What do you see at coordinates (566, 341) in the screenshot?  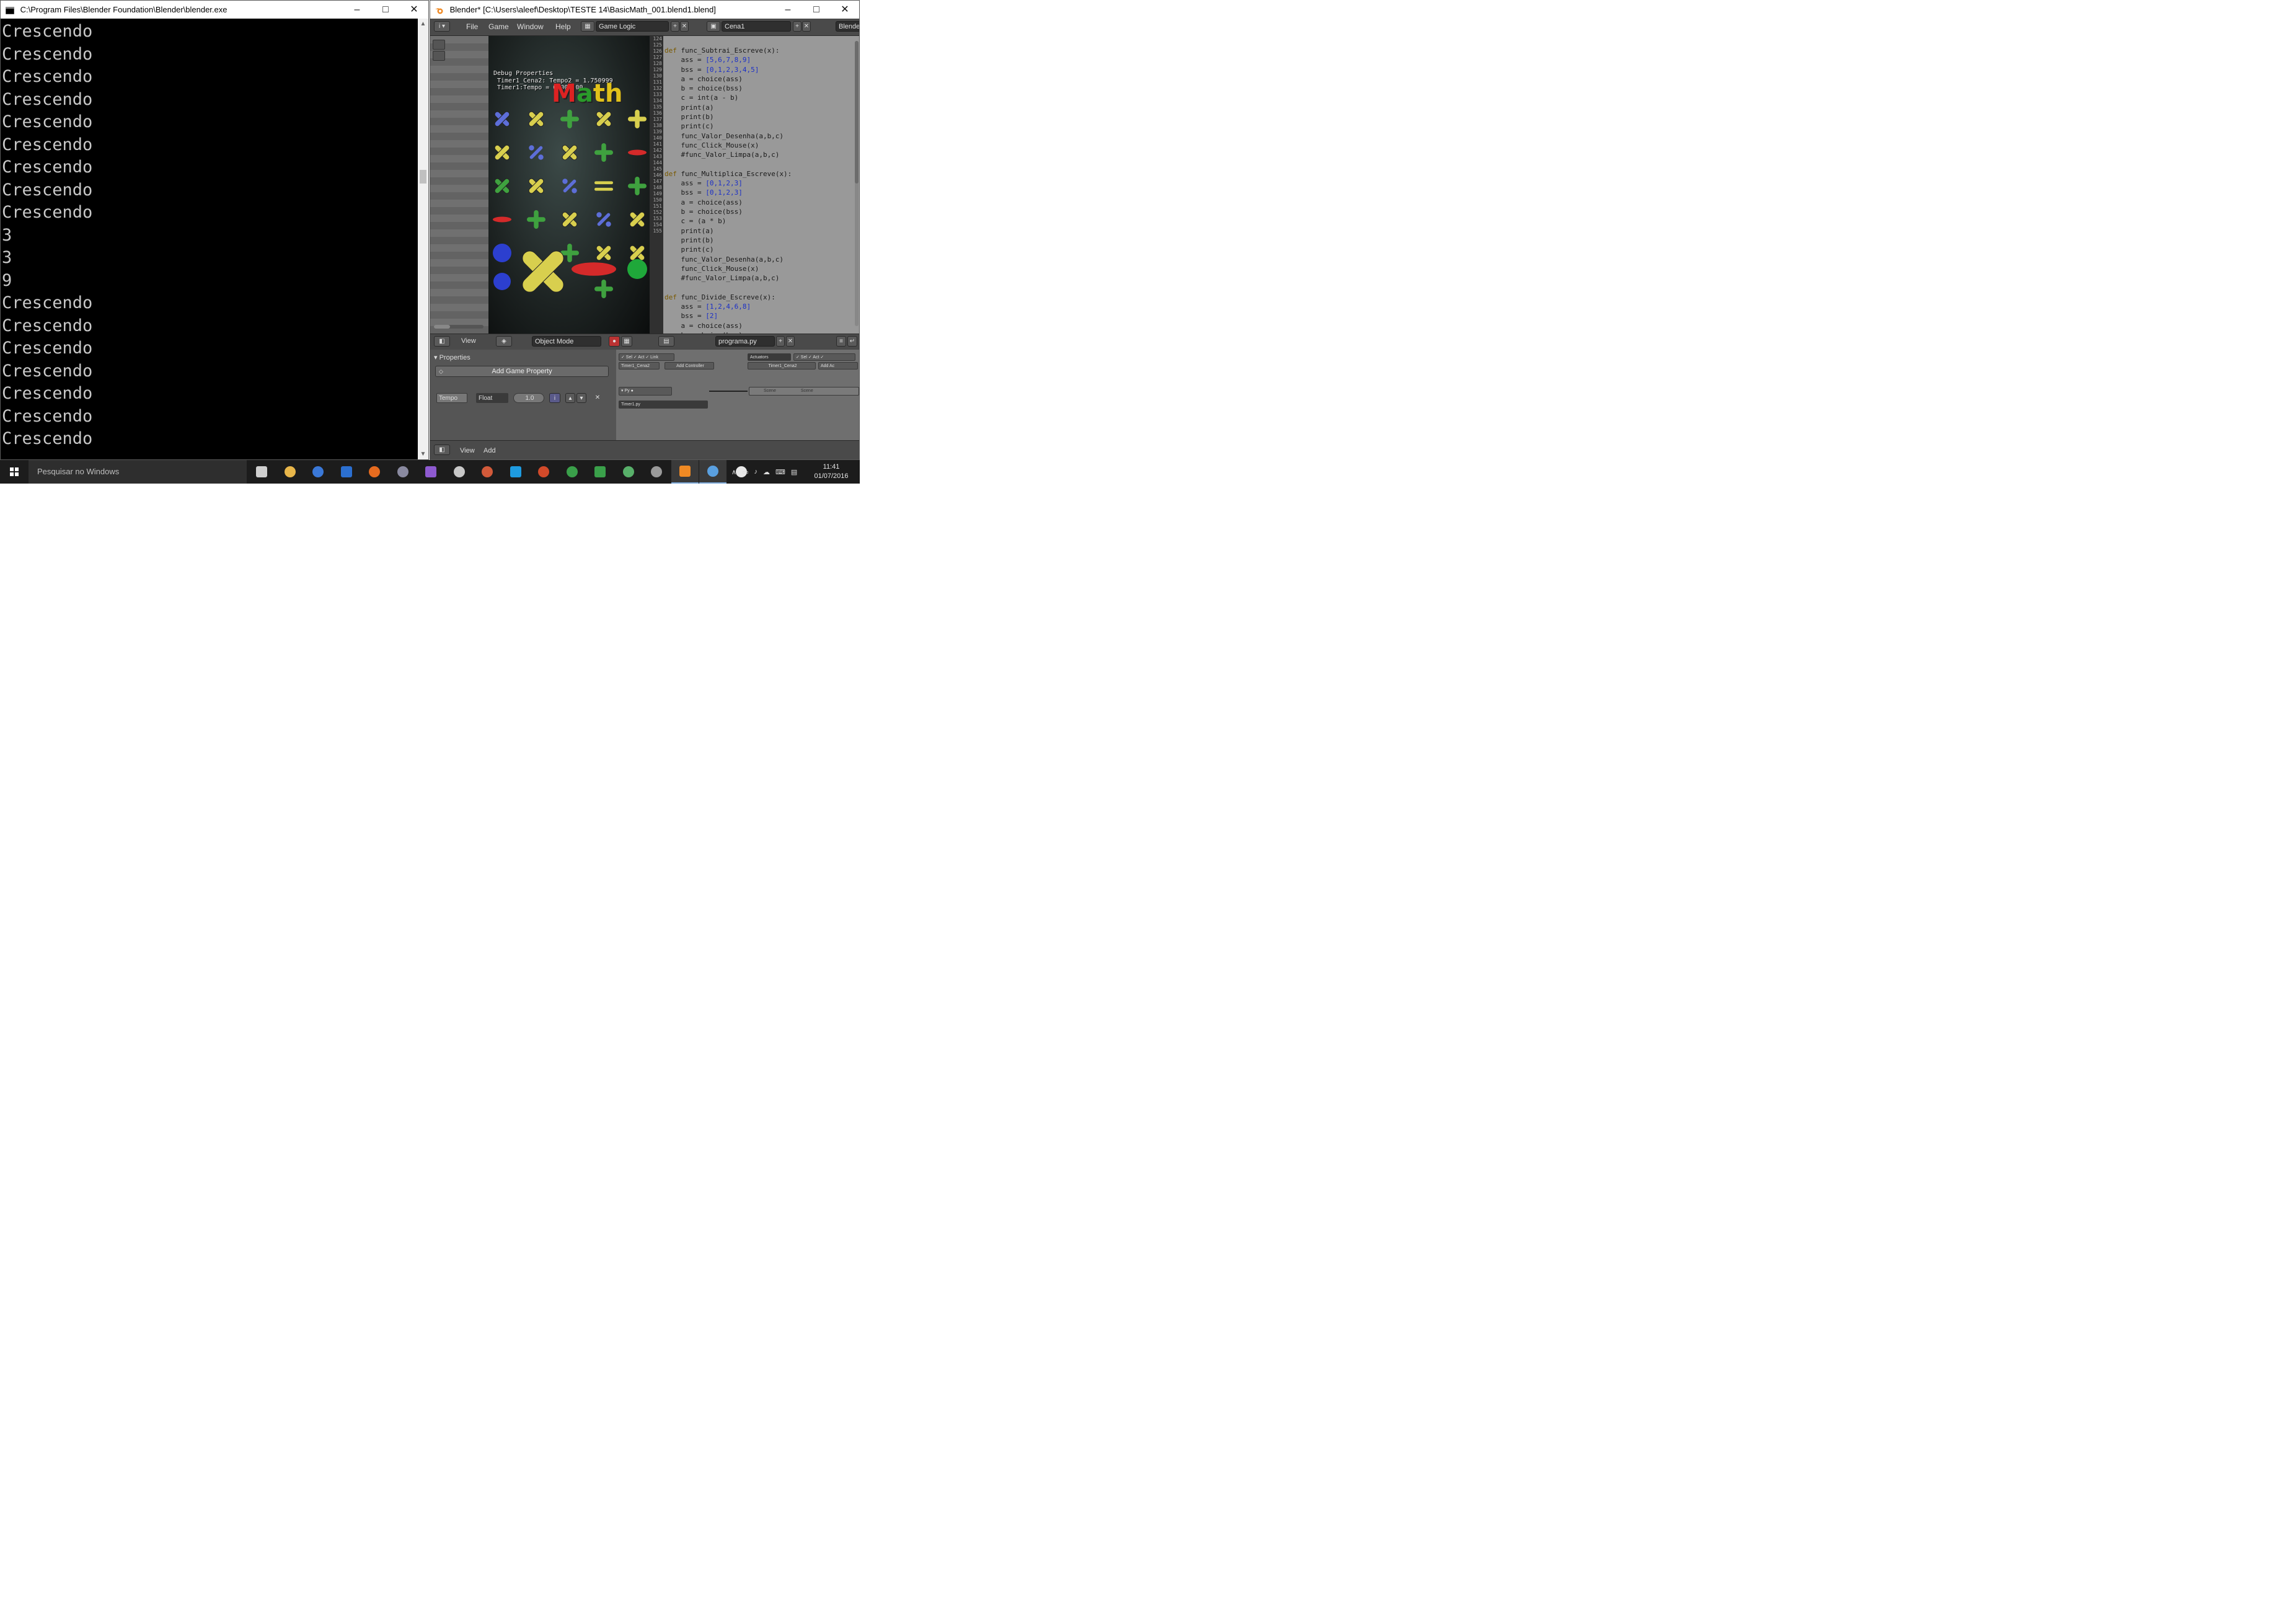 I see `object-mode-select: Object Mode` at bounding box center [566, 341].